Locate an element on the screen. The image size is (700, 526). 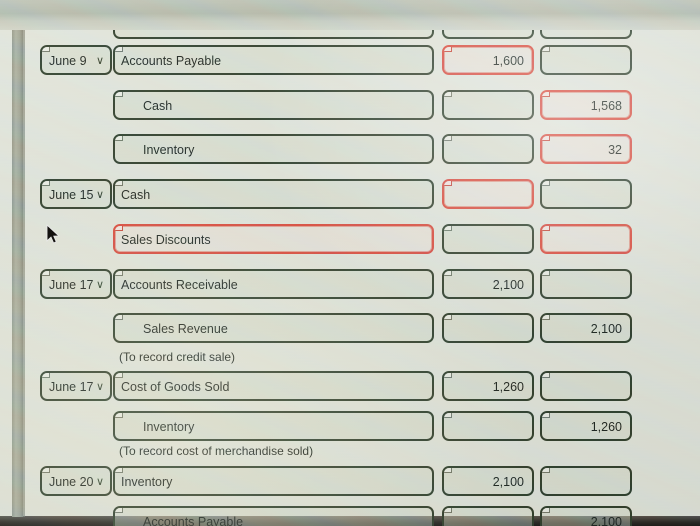
journal-entry-row: Inventory ✔ ✔ 1,260 ✔ is located at coordinates (350, 433).